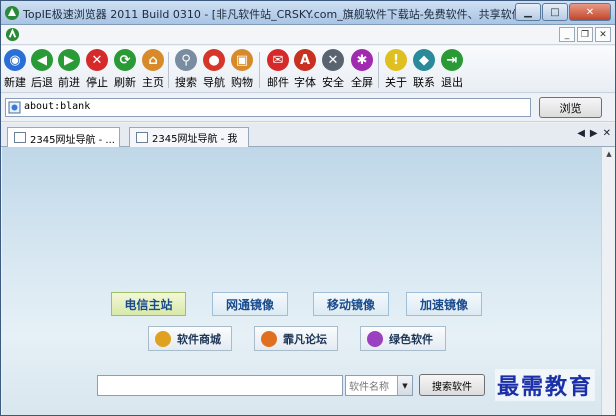 The image size is (616, 416). I want to click on warning-icon: !, so click(396, 60).